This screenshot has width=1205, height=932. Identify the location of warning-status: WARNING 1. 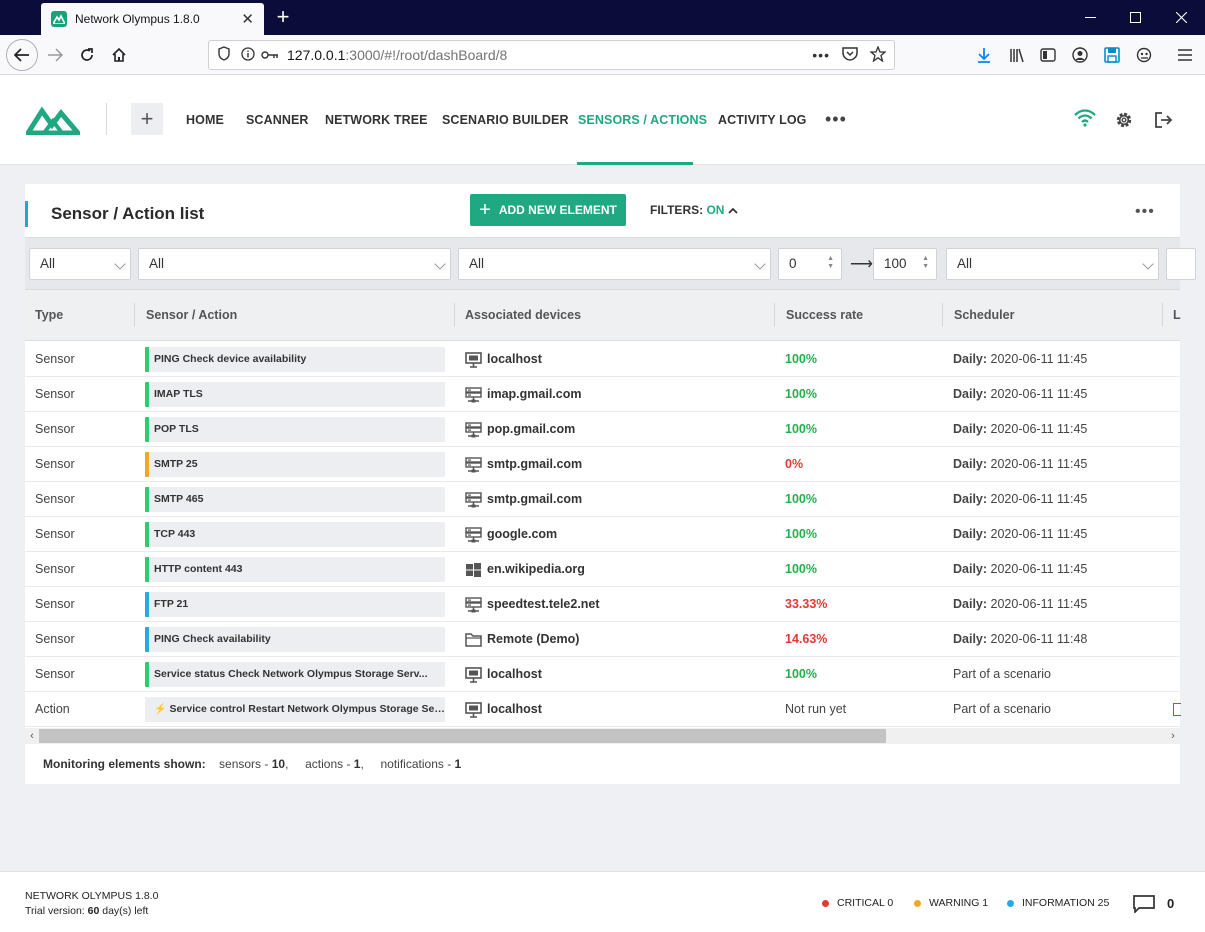
(951, 903).